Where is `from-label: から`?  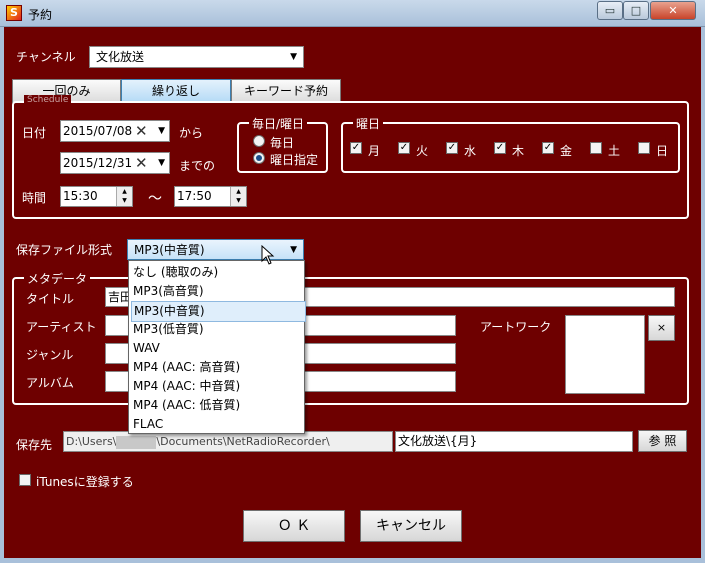 from-label: から is located at coordinates (191, 133).